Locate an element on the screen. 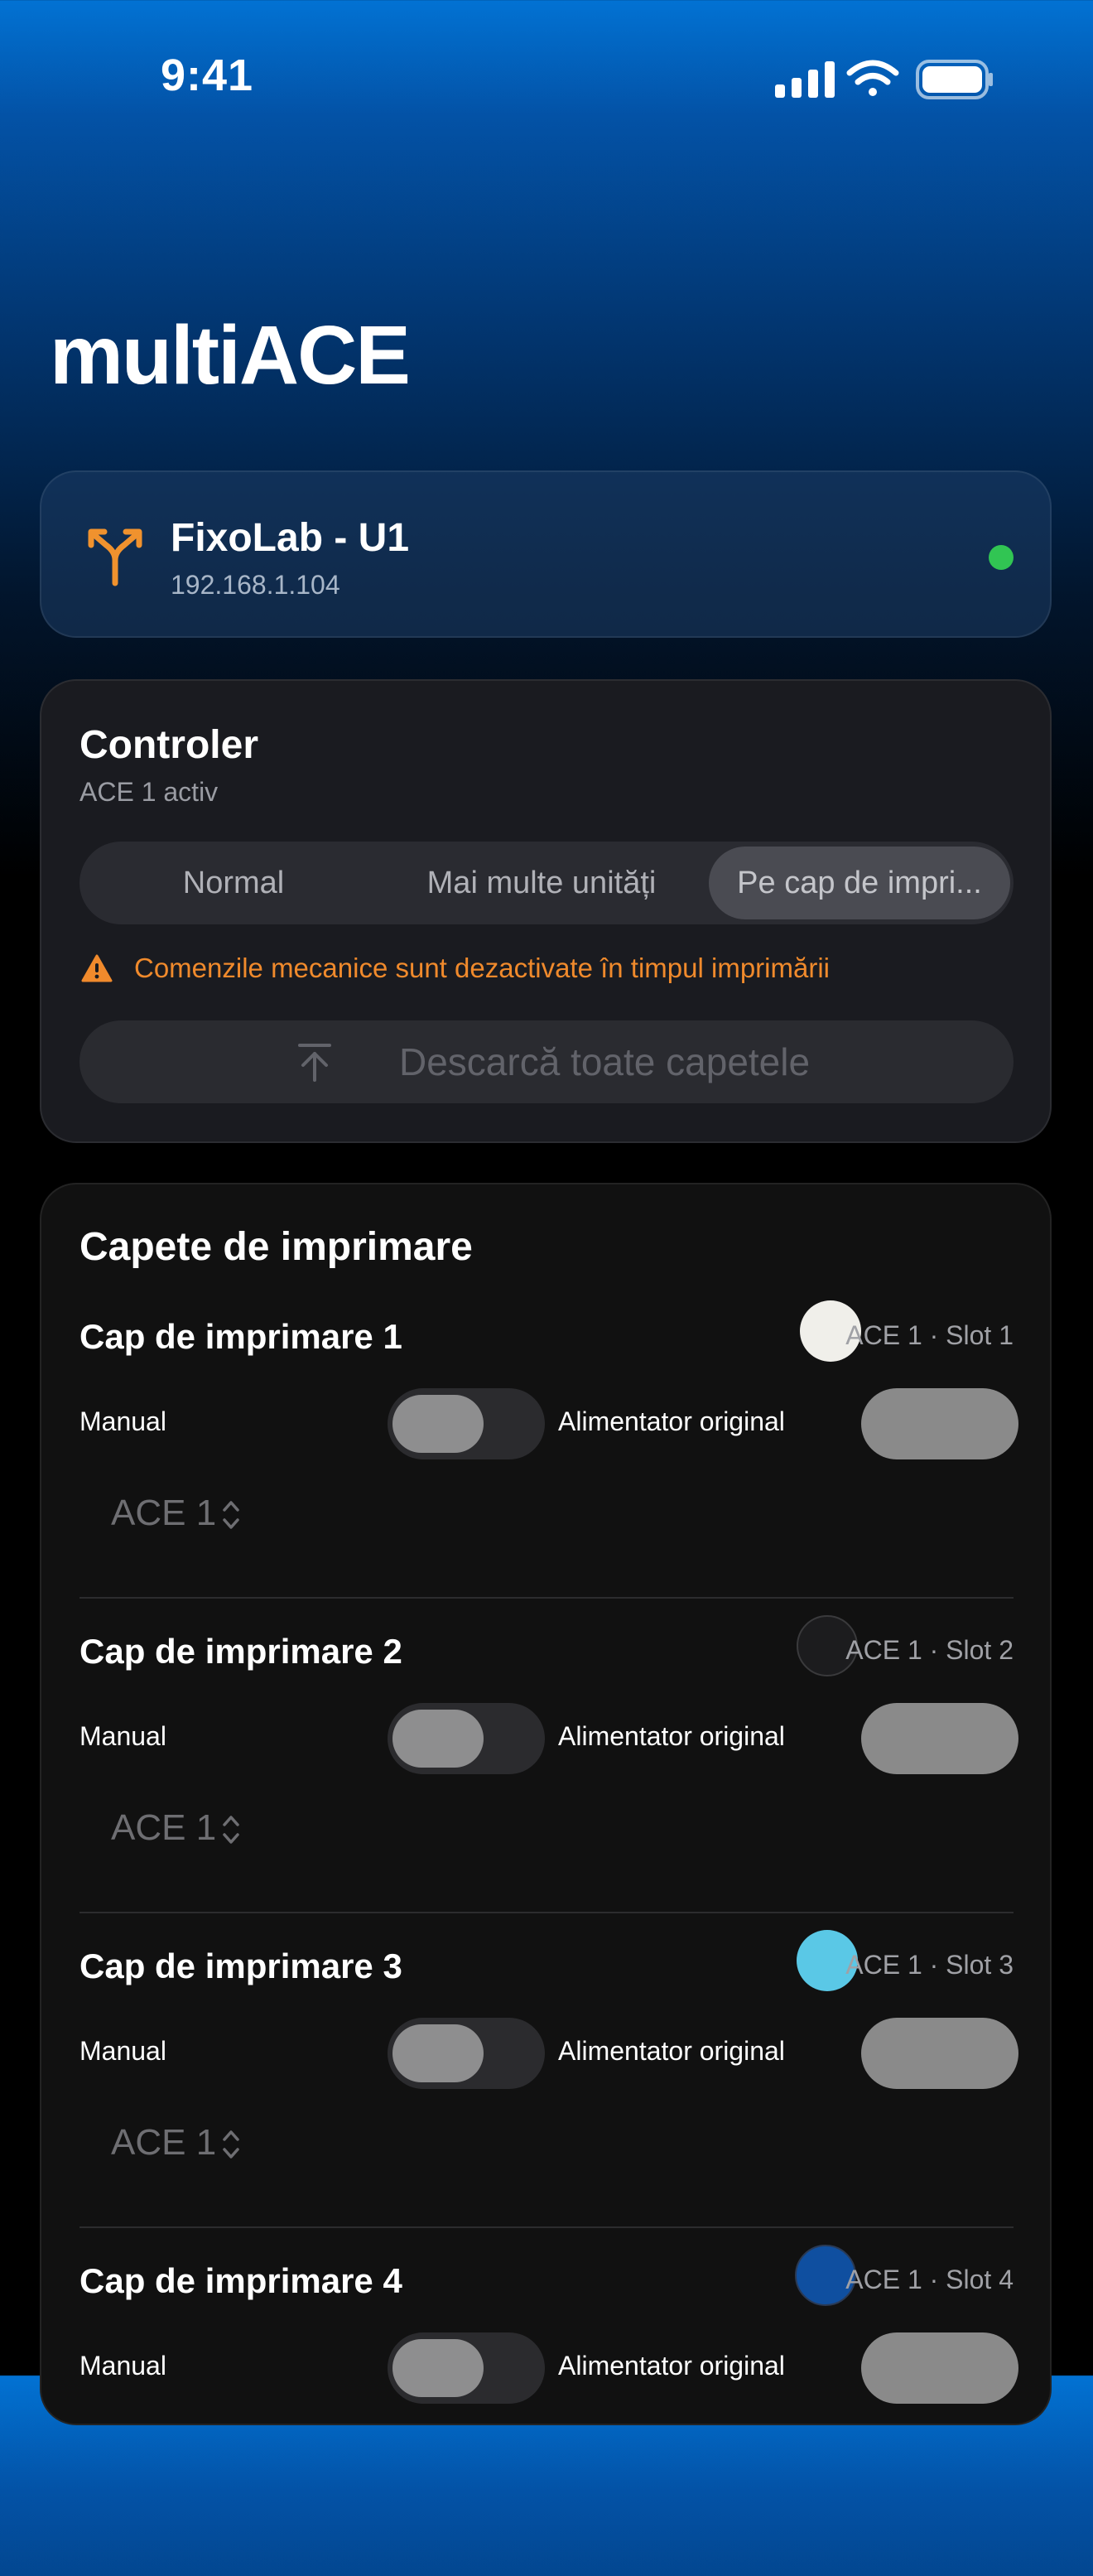 This screenshot has height=2576, width=1093. warning-icon is located at coordinates (97, 968).